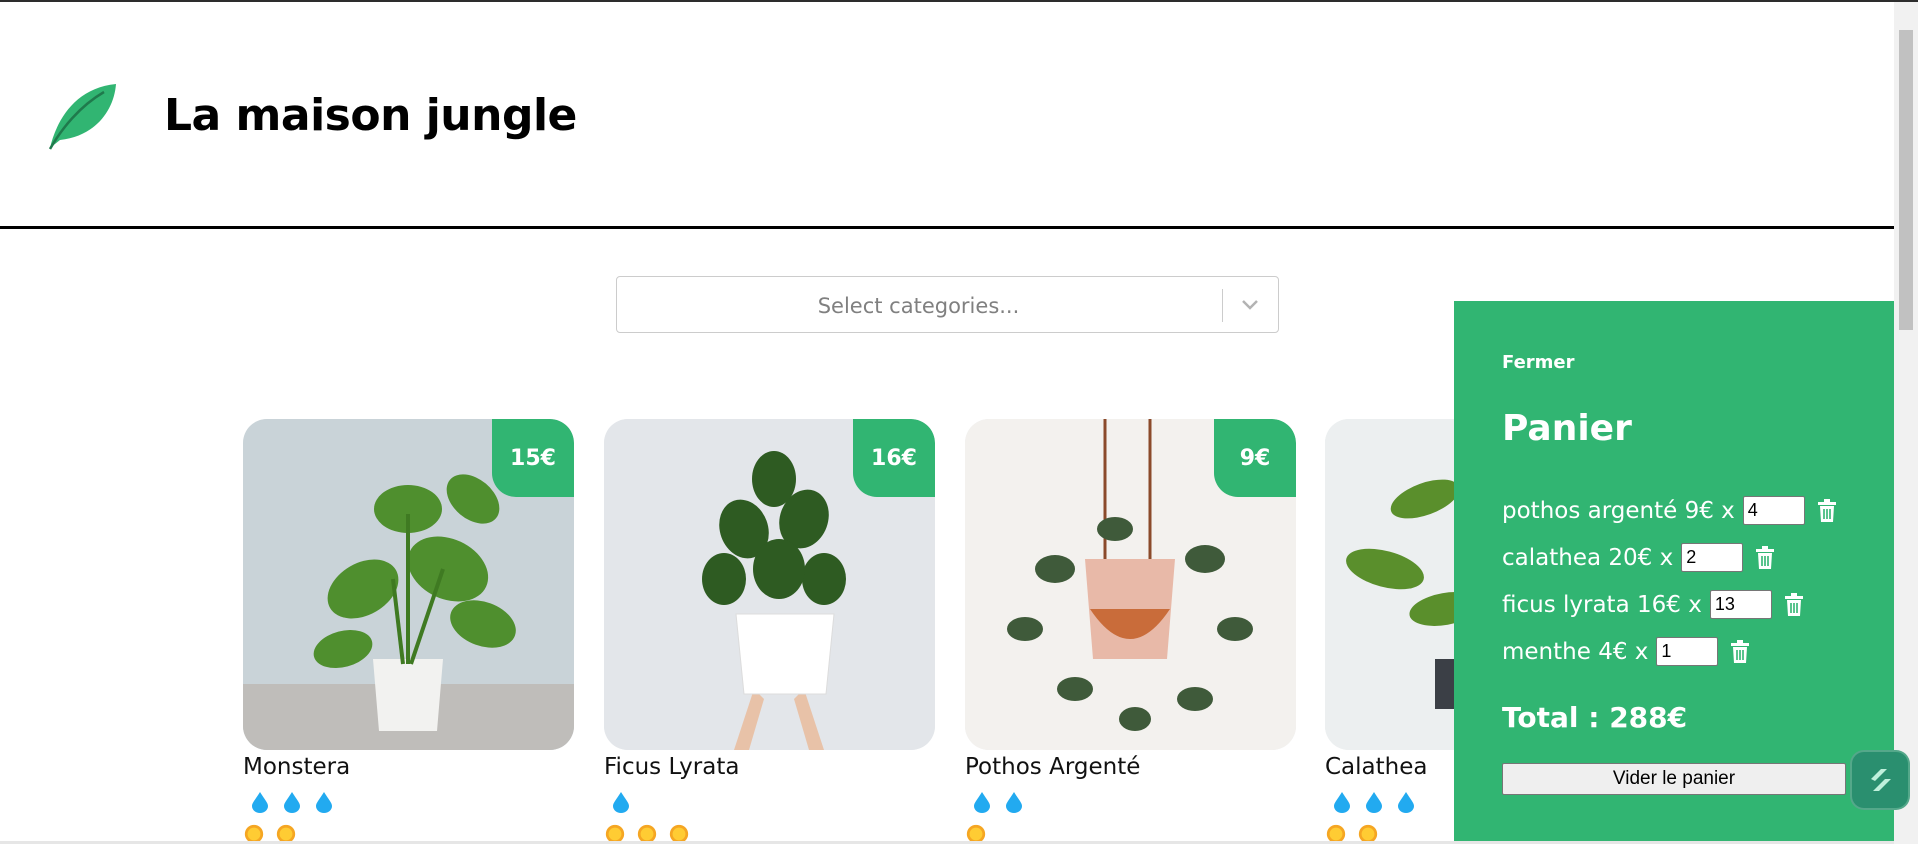 The width and height of the screenshot is (1918, 844). I want to click on cart-close-button: Fermer, so click(1538, 362).